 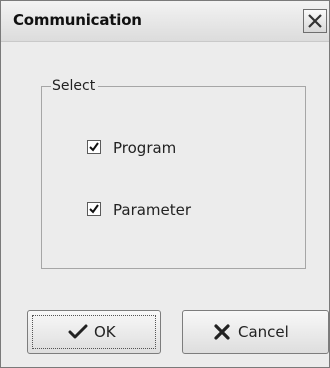 I want to click on program-checkbox, so click(x=94, y=147).